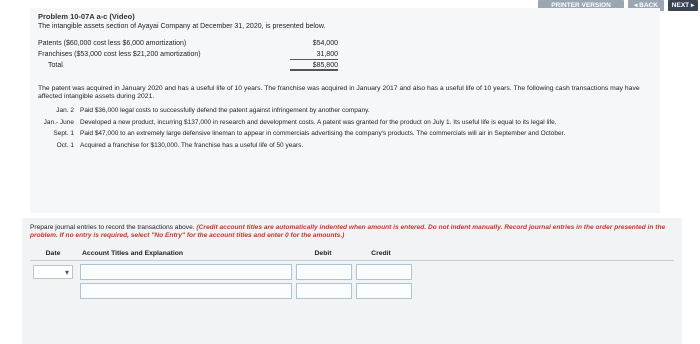  Describe the element at coordinates (65, 145) in the screenshot. I see `transaction-date: Oct. 1` at that location.